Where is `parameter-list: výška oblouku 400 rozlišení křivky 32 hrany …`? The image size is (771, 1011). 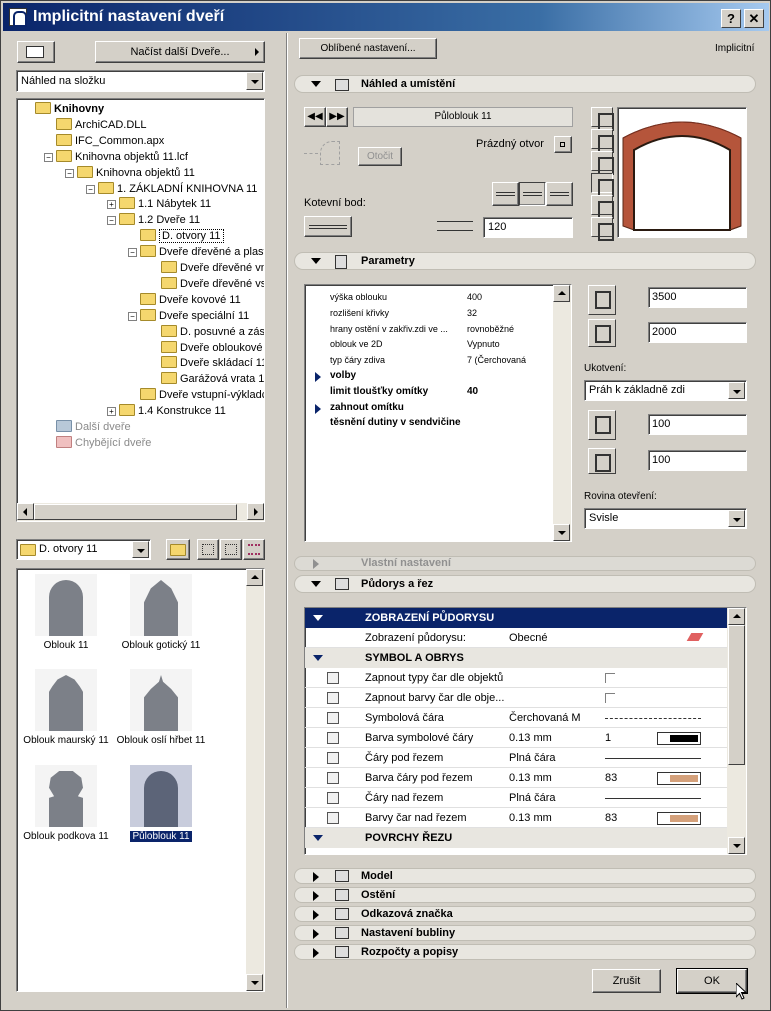
parameter-list: výška oblouku 400 rozlišení křivky 32 hrany … is located at coordinates (438, 413).